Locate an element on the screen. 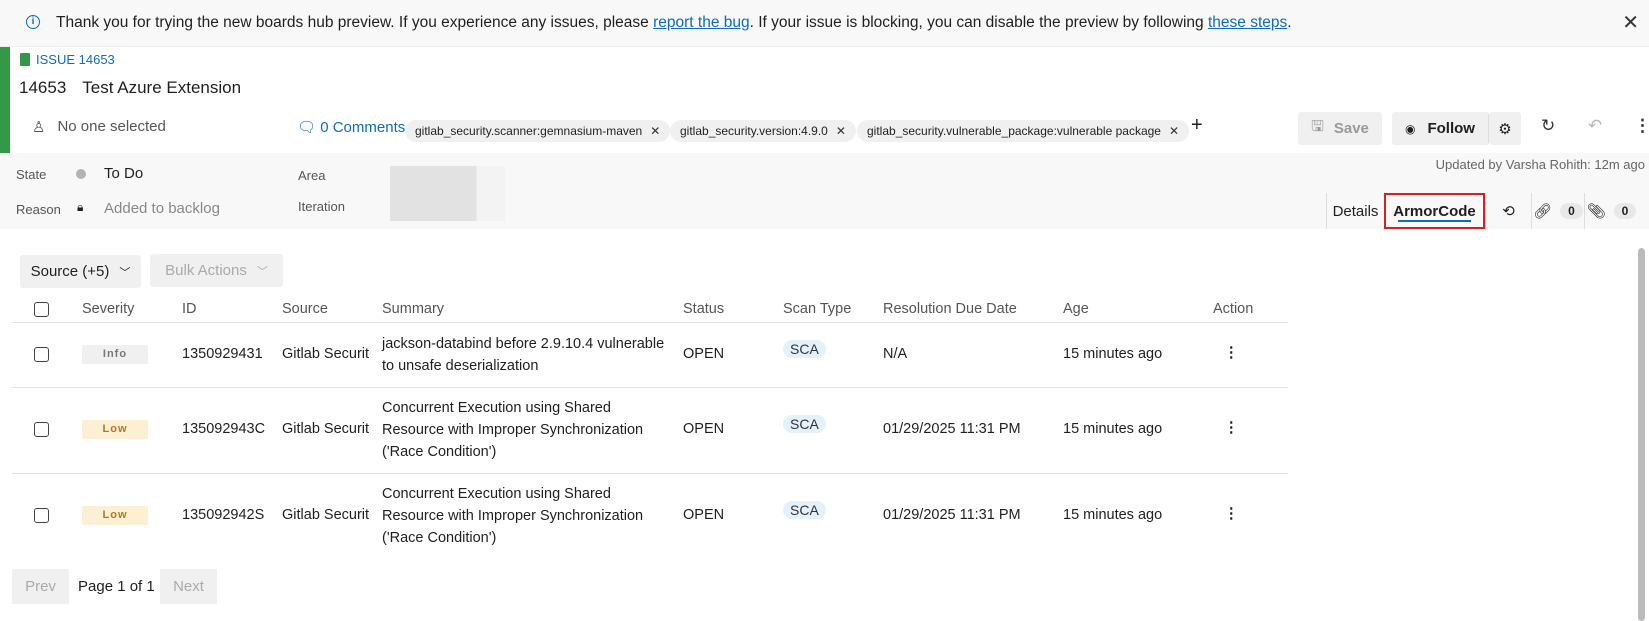 The height and width of the screenshot is (621, 1649). follow-label: Follow is located at coordinates (1451, 128).